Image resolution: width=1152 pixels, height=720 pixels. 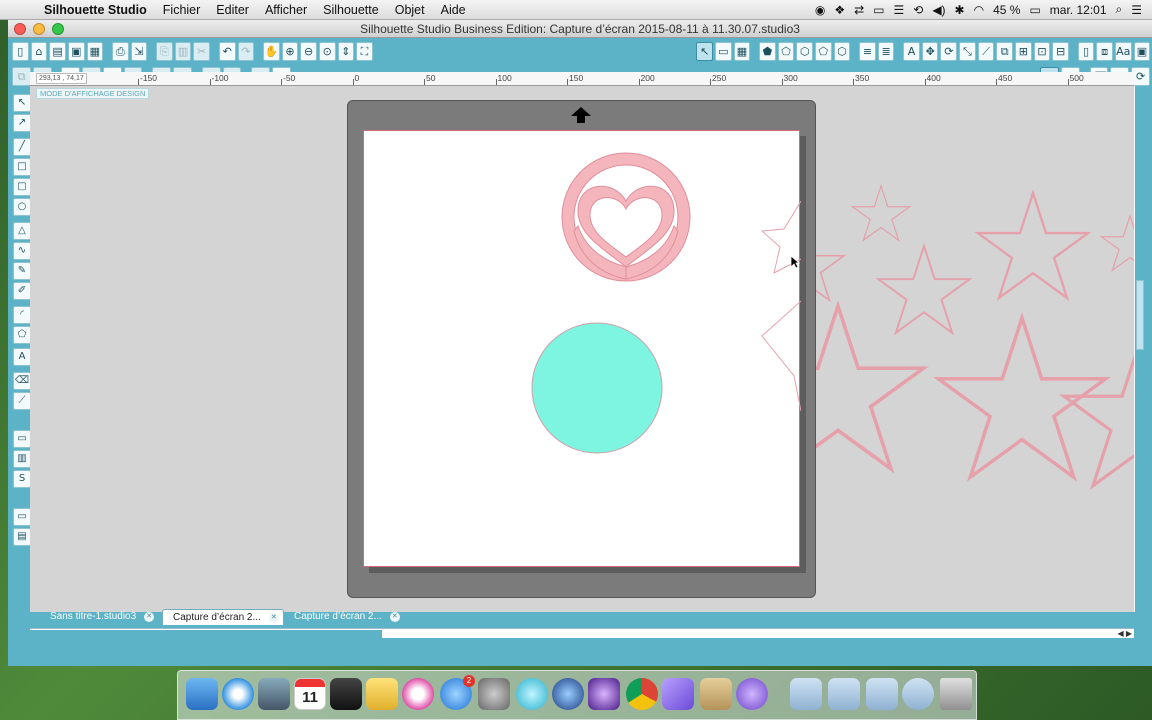 I want to click on copy-icon: ⎘, so click(x=164, y=51).